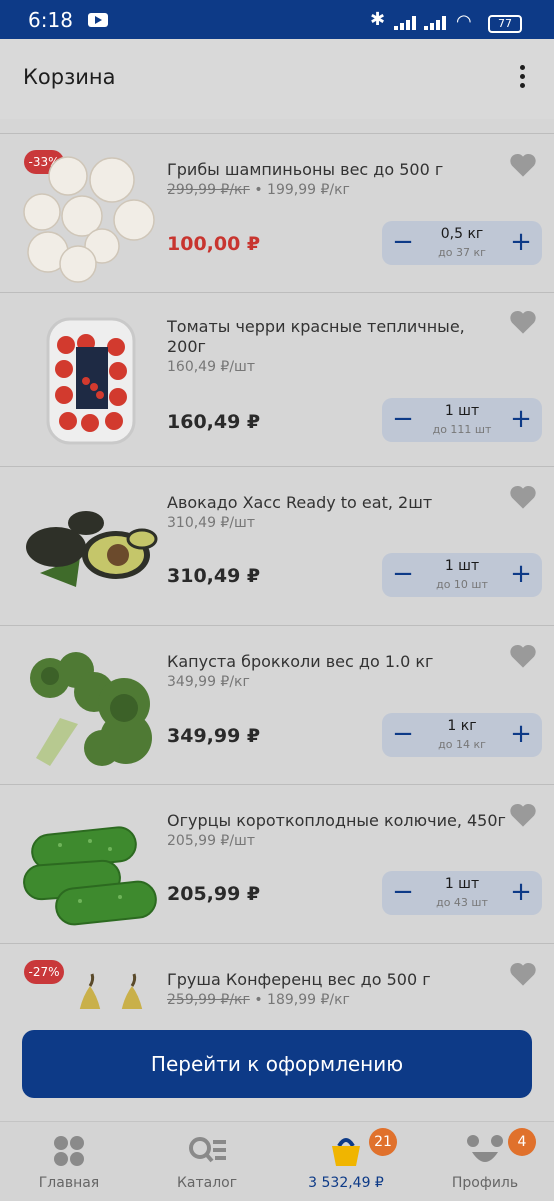 The height and width of the screenshot is (1201, 554). What do you see at coordinates (92, 549) in the screenshot?
I see `avocado-image` at bounding box center [92, 549].